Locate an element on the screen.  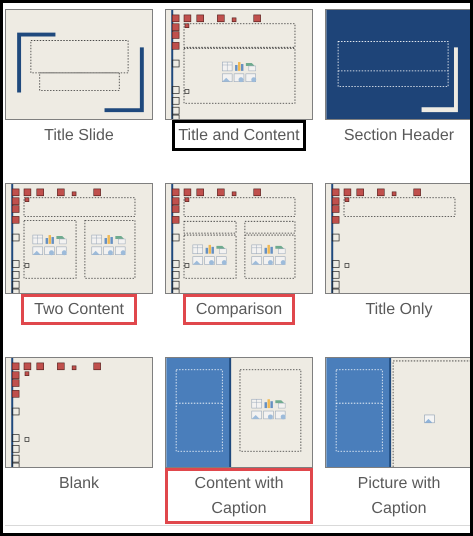
layout-label: Title Only is located at coordinates (399, 310).